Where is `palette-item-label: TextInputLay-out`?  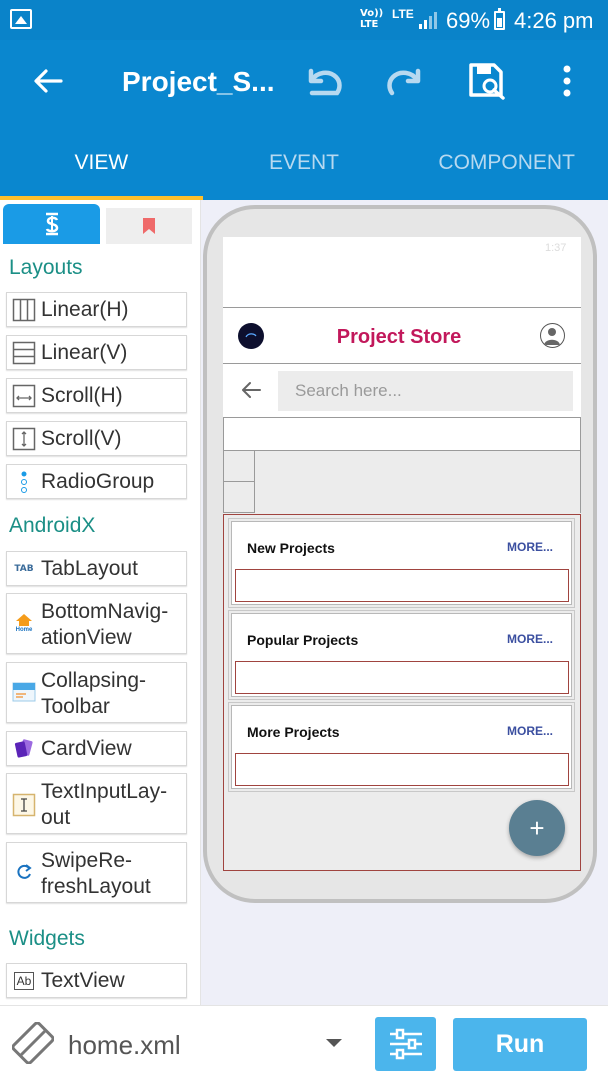 palette-item-label: TextInputLay-out is located at coordinates (104, 804).